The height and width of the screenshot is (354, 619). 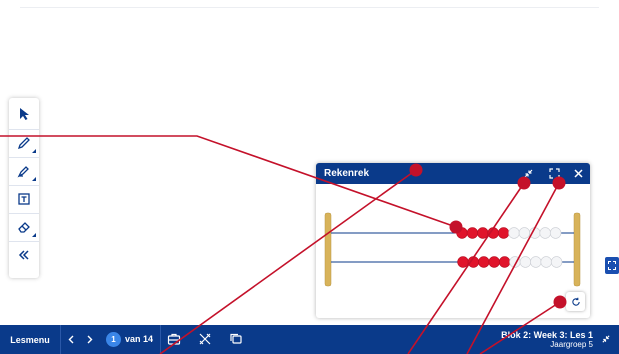 I want to click on collapse-arrows-icon, so click(x=606, y=339).